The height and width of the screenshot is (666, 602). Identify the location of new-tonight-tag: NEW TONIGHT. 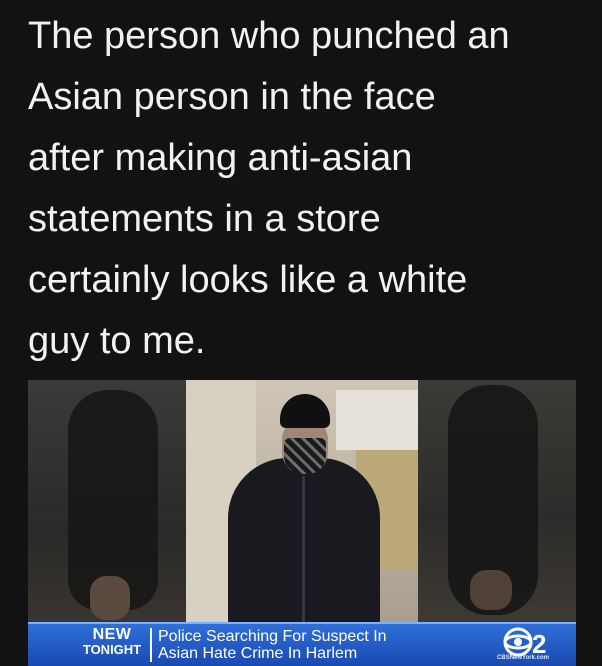
(112, 642).